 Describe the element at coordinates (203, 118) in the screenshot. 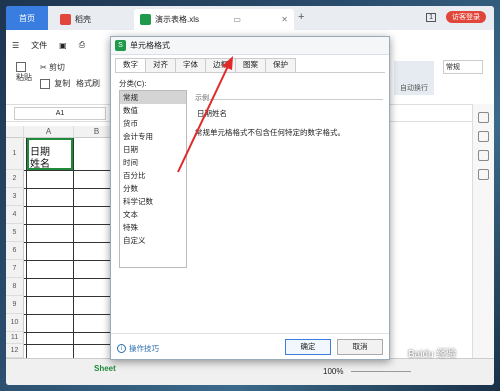

I see `arrow-line` at that location.